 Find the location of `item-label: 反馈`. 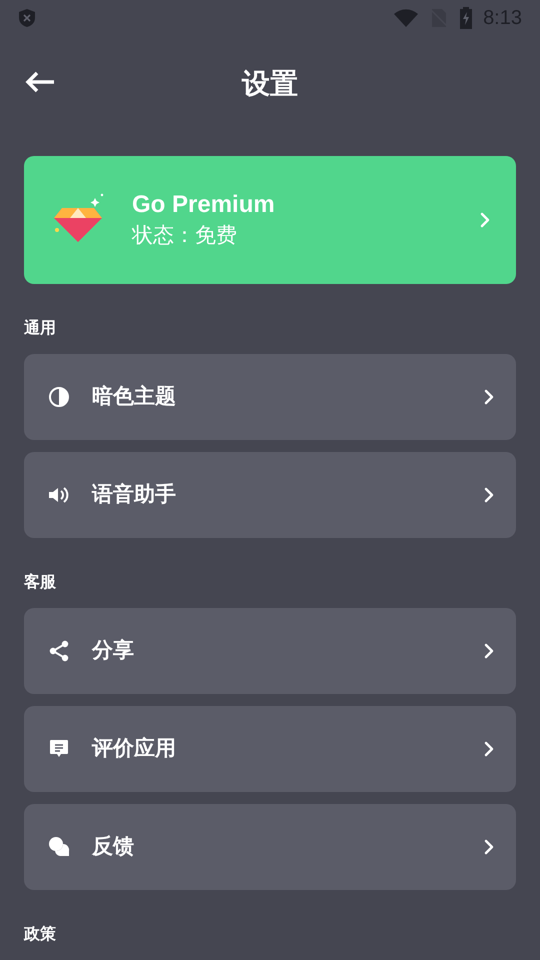

item-label: 反馈 is located at coordinates (113, 847).